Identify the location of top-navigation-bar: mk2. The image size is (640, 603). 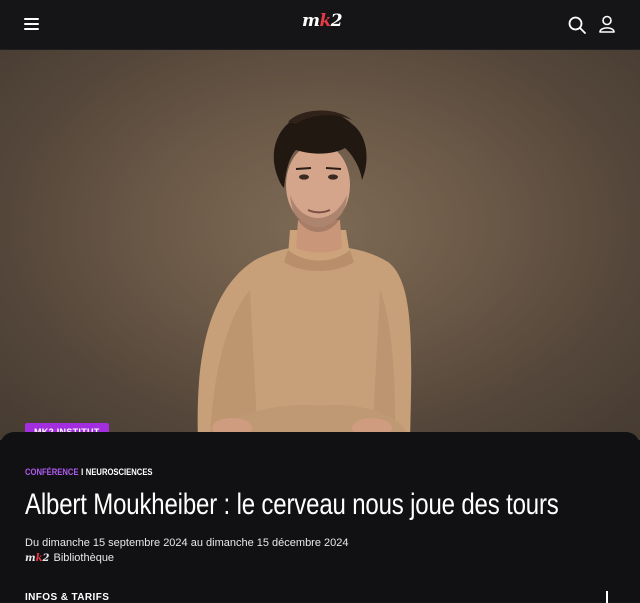
(320, 25).